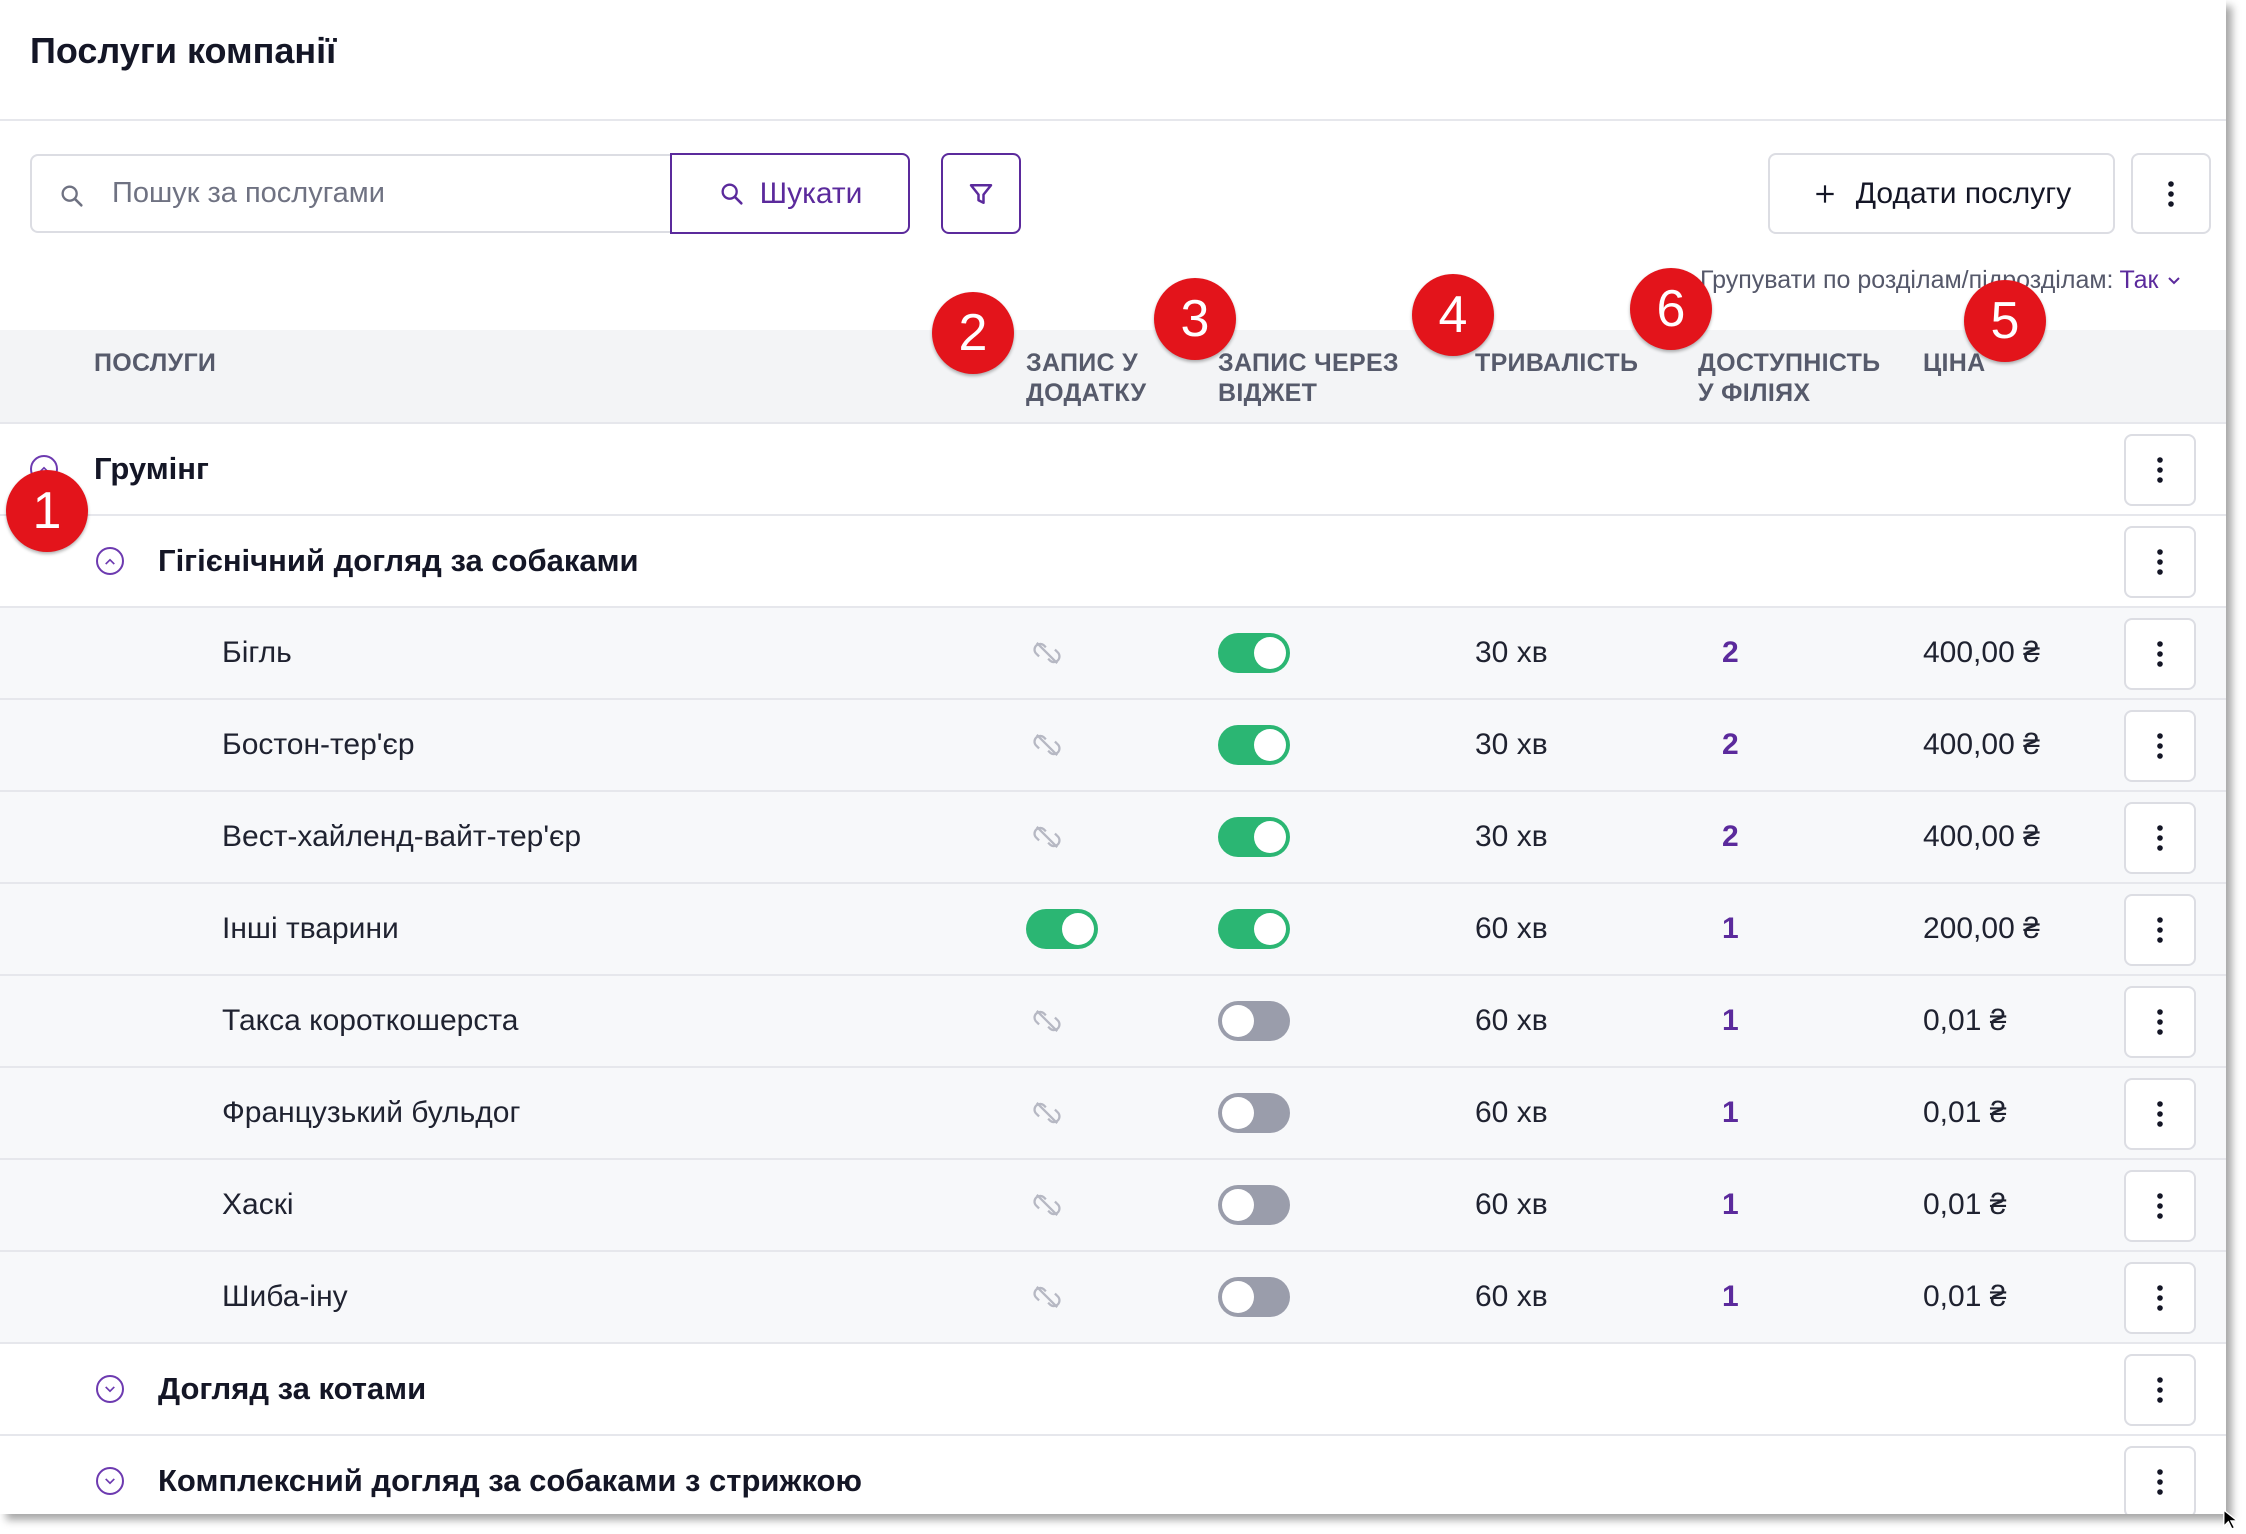 The image size is (2246, 1534). I want to click on chevron-up-icon, so click(110, 561).